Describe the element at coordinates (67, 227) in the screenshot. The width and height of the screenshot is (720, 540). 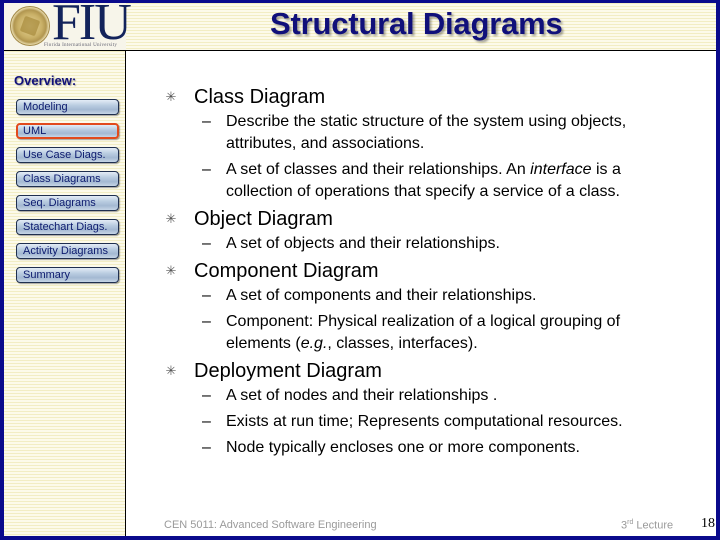
I see `sidebar-item-statechart-diags: Statechart Diags.` at that location.